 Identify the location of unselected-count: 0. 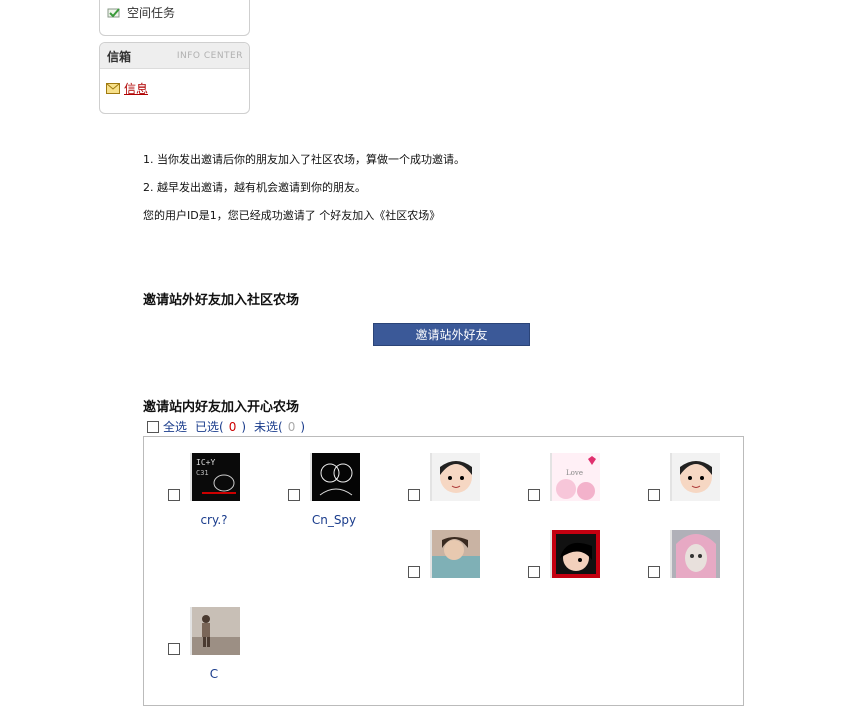
(291, 426).